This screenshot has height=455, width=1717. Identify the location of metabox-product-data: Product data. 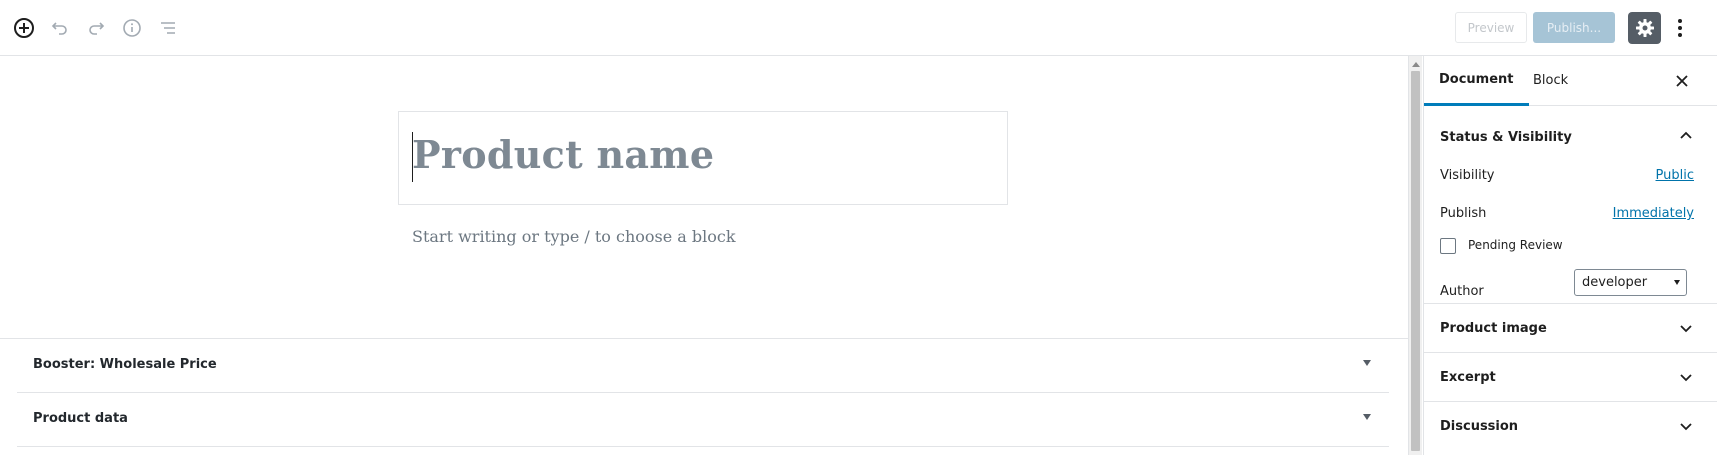
(703, 420).